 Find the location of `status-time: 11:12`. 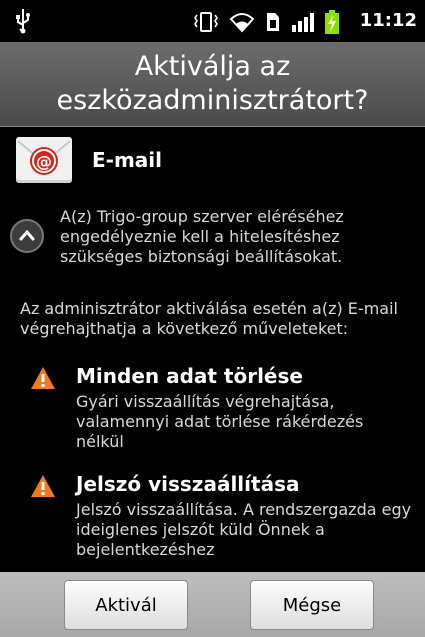

status-time: 11:12 is located at coordinates (388, 20).